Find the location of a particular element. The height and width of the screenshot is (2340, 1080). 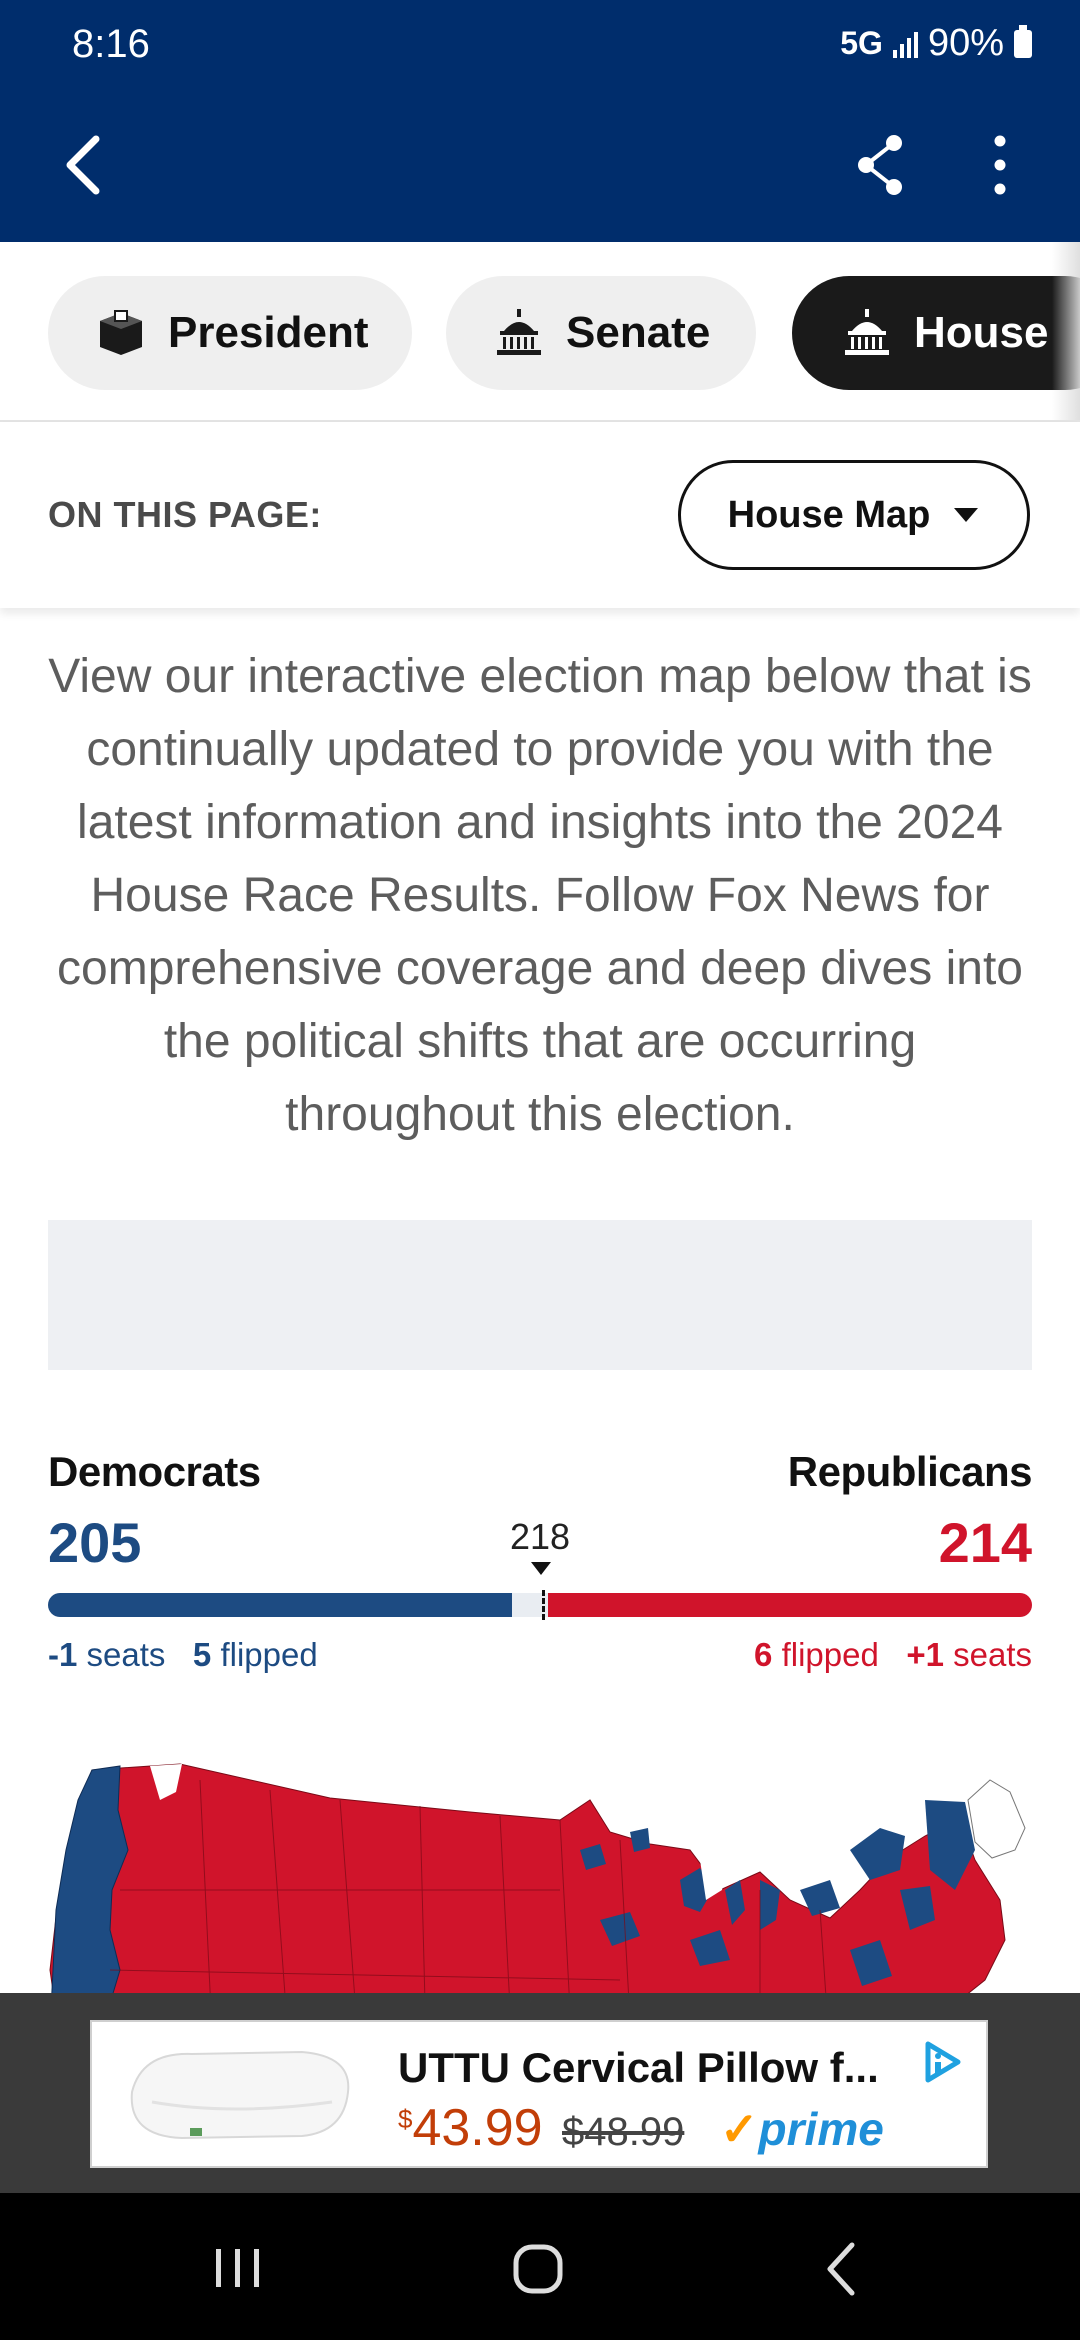

back-button is located at coordinates (96, 165).